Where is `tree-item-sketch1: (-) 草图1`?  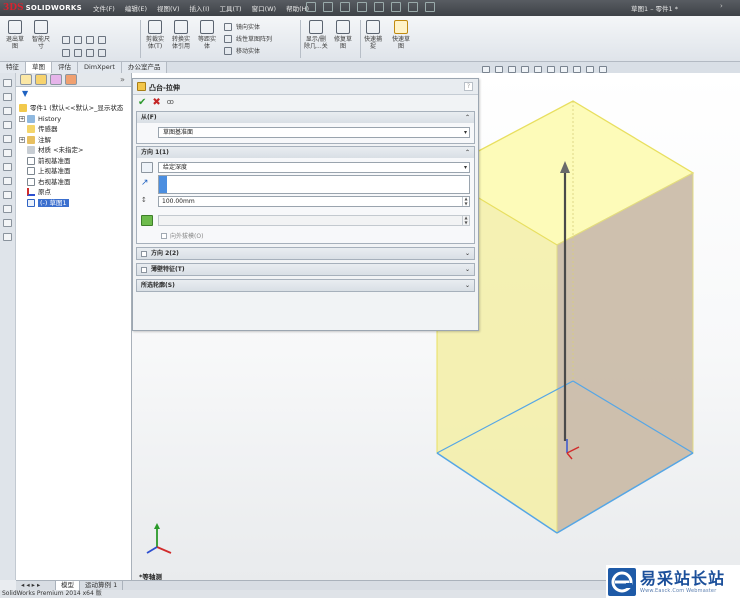
tree-item-sketch1: (-) 草图1 is located at coordinates (74, 203).